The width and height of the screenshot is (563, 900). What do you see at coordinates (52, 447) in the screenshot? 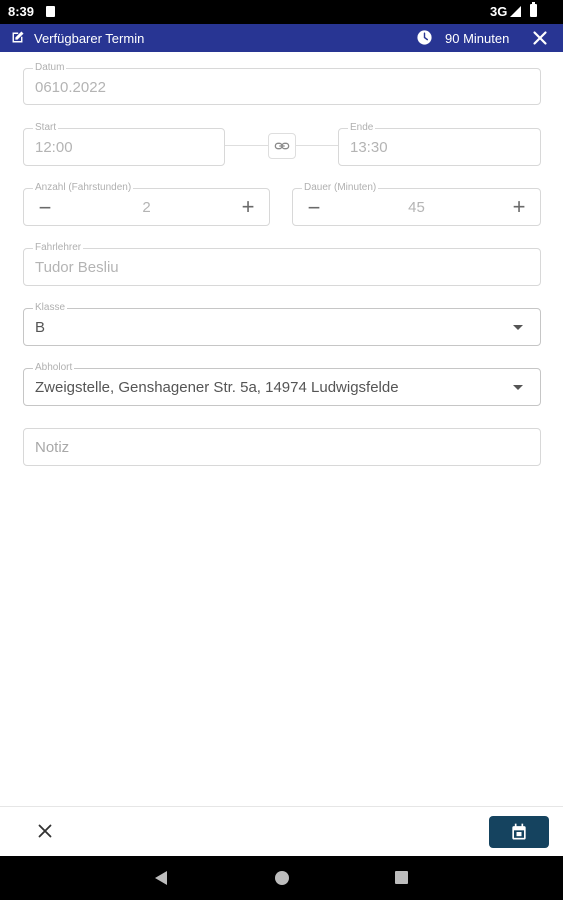
I see `note-placeholder: Notiz` at bounding box center [52, 447].